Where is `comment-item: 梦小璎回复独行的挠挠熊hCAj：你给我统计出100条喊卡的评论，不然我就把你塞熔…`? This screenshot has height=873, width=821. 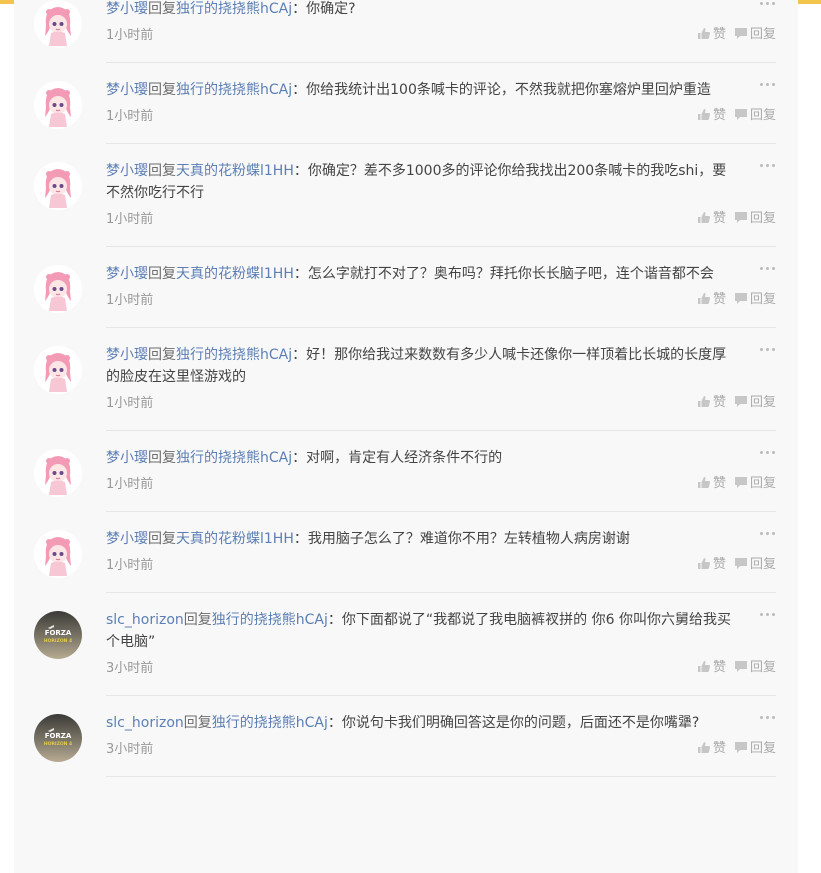 comment-item: 梦小璎回复独行的挠挠熊hCAj：你给我统计出100条喊卡的评论，不然我就把你塞熔… is located at coordinates (405, 103).